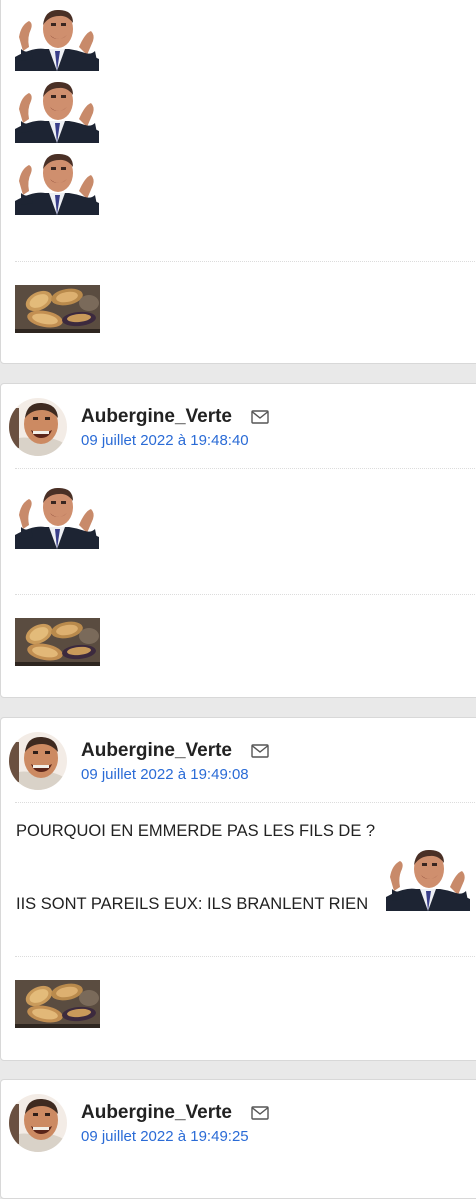 The image size is (476, 1199). What do you see at coordinates (165, 774) in the screenshot?
I see `post-date: 09 juillet 2022 à 19:49:08` at bounding box center [165, 774].